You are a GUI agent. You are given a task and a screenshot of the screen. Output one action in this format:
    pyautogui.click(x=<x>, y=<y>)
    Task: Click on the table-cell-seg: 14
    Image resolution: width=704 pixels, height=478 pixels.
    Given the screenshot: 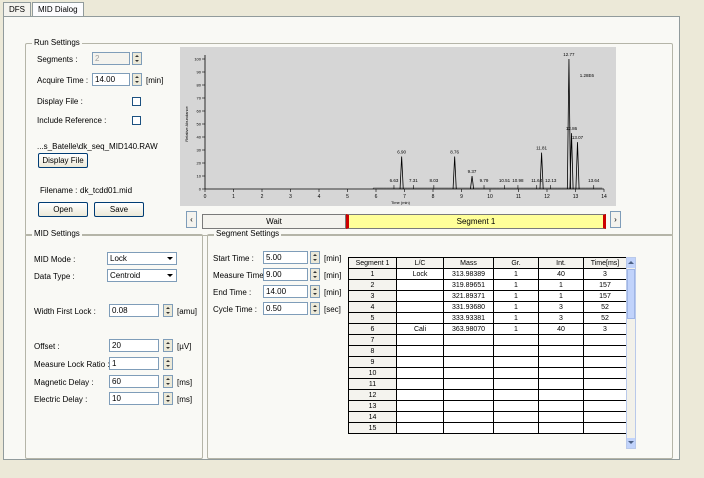 What is the action you would take?
    pyautogui.click(x=372, y=417)
    